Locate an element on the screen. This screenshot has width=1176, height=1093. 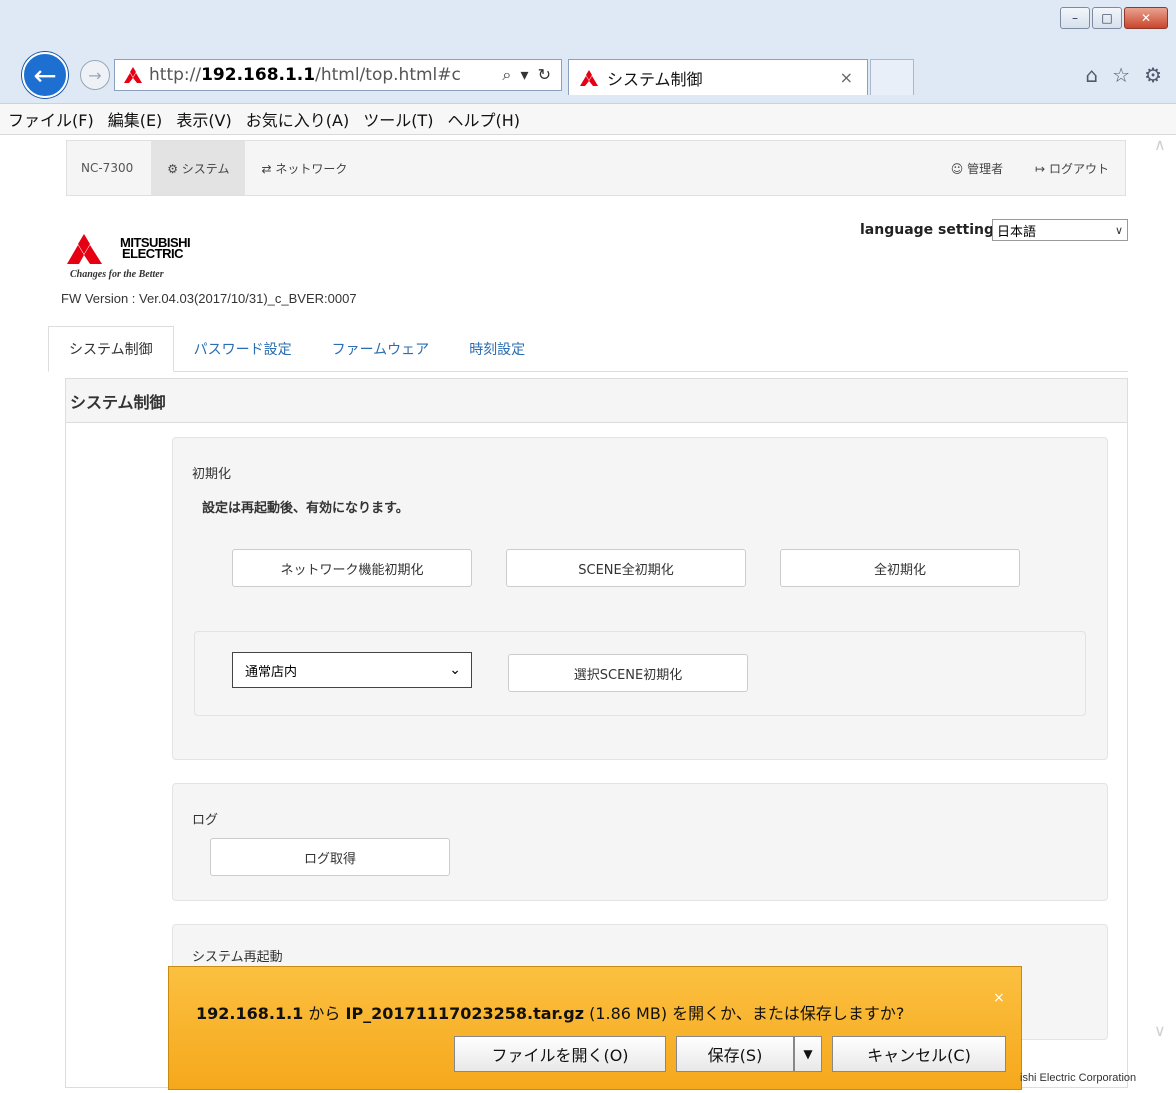
browser-tab: システム制御 × is located at coordinates (718, 77).